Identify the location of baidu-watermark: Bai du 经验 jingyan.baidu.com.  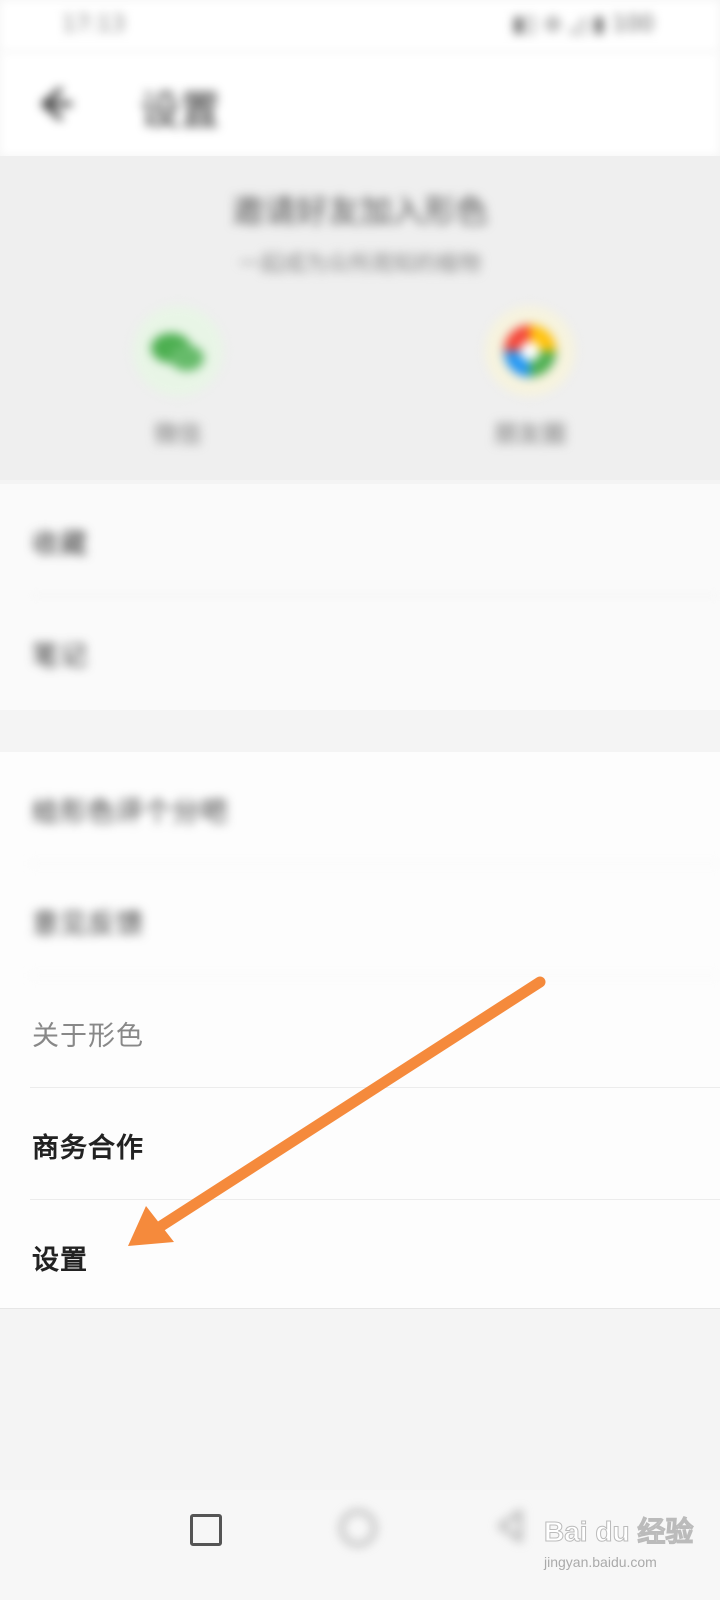
(625, 1540).